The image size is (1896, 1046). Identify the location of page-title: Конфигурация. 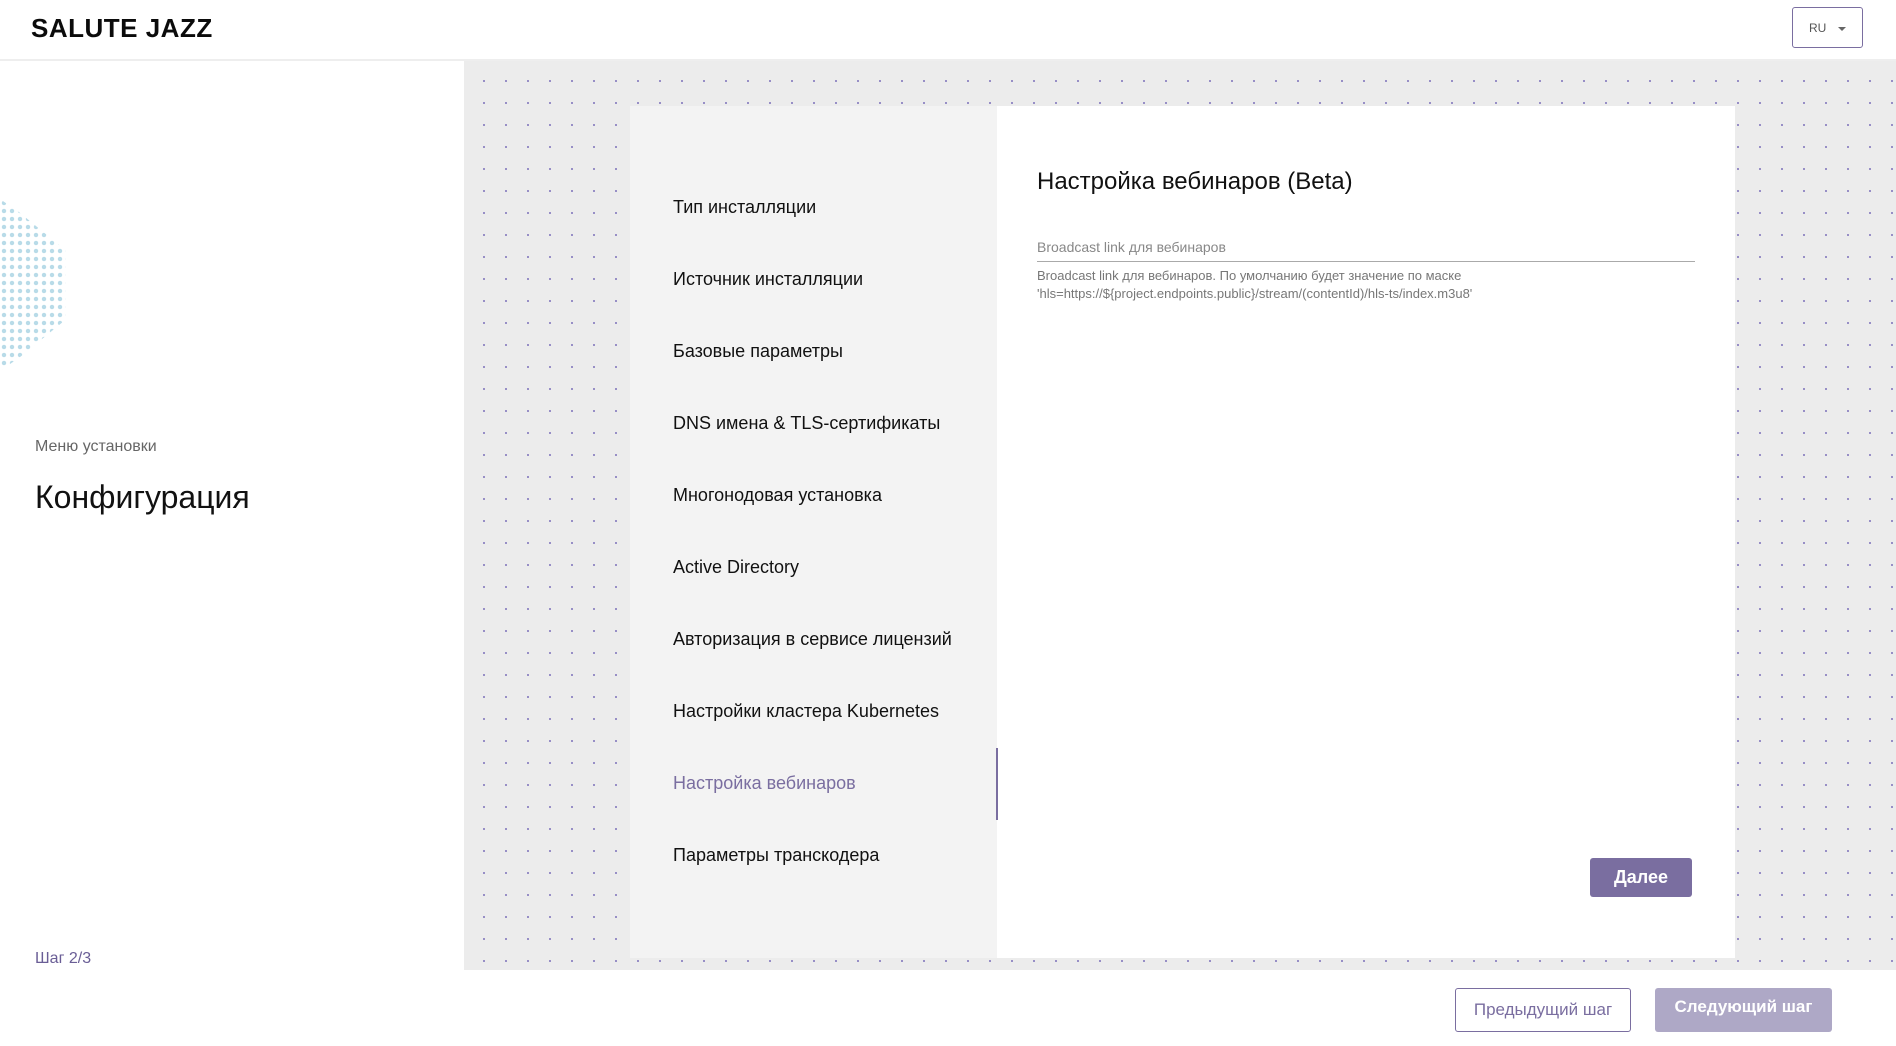
(142, 497).